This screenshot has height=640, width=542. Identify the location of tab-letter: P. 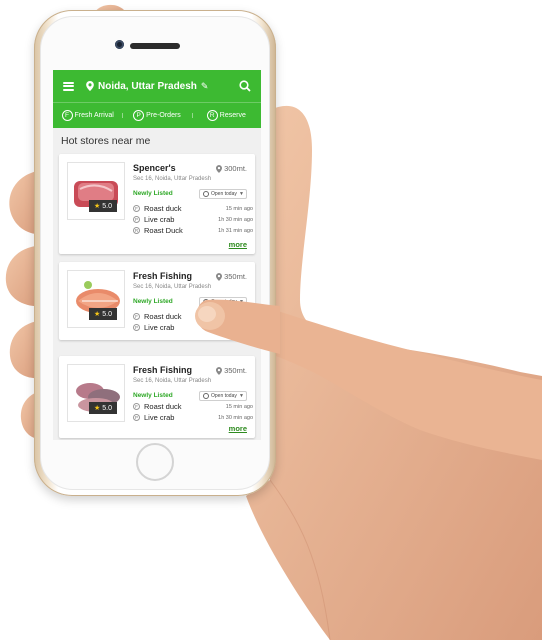
(139, 115).